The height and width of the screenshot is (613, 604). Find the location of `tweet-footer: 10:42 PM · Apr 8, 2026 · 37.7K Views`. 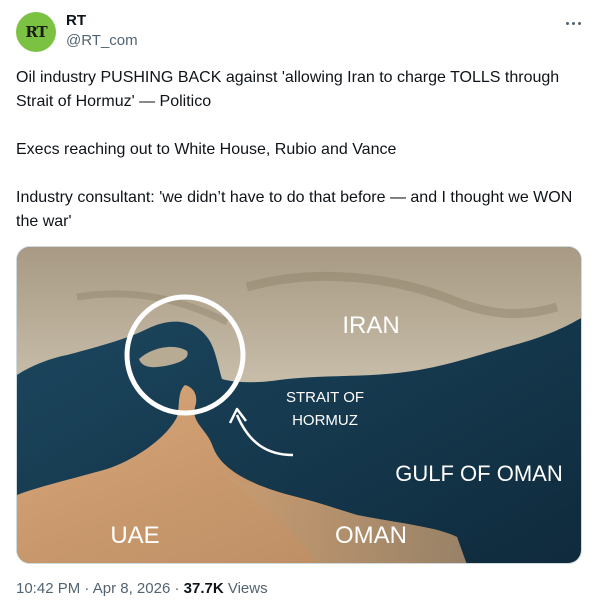

tweet-footer: 10:42 PM · Apr 8, 2026 · 37.7K Views is located at coordinates (142, 588).